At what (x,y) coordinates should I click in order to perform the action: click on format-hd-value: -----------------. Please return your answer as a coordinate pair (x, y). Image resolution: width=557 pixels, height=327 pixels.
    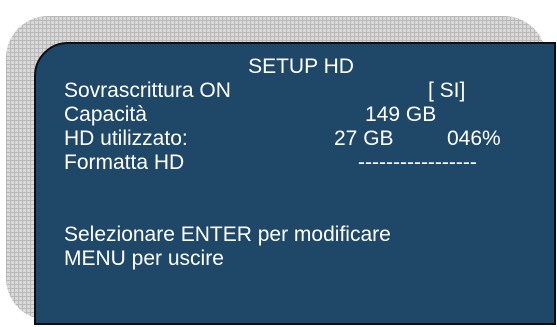
    Looking at the image, I should click on (417, 163).